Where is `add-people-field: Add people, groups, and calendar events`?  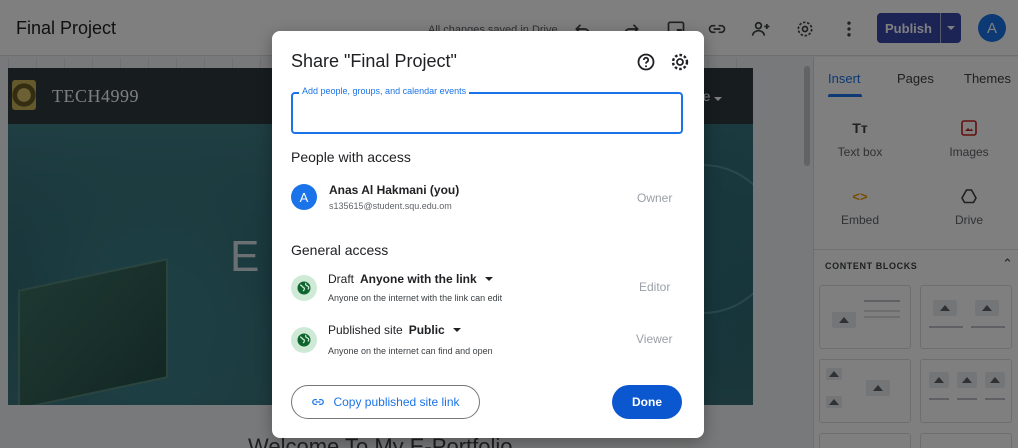 add-people-field: Add people, groups, and calendar events is located at coordinates (487, 110).